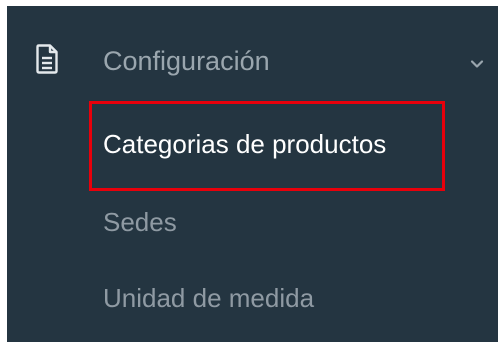 The width and height of the screenshot is (498, 348). I want to click on chevron-down-icon, so click(477, 62).